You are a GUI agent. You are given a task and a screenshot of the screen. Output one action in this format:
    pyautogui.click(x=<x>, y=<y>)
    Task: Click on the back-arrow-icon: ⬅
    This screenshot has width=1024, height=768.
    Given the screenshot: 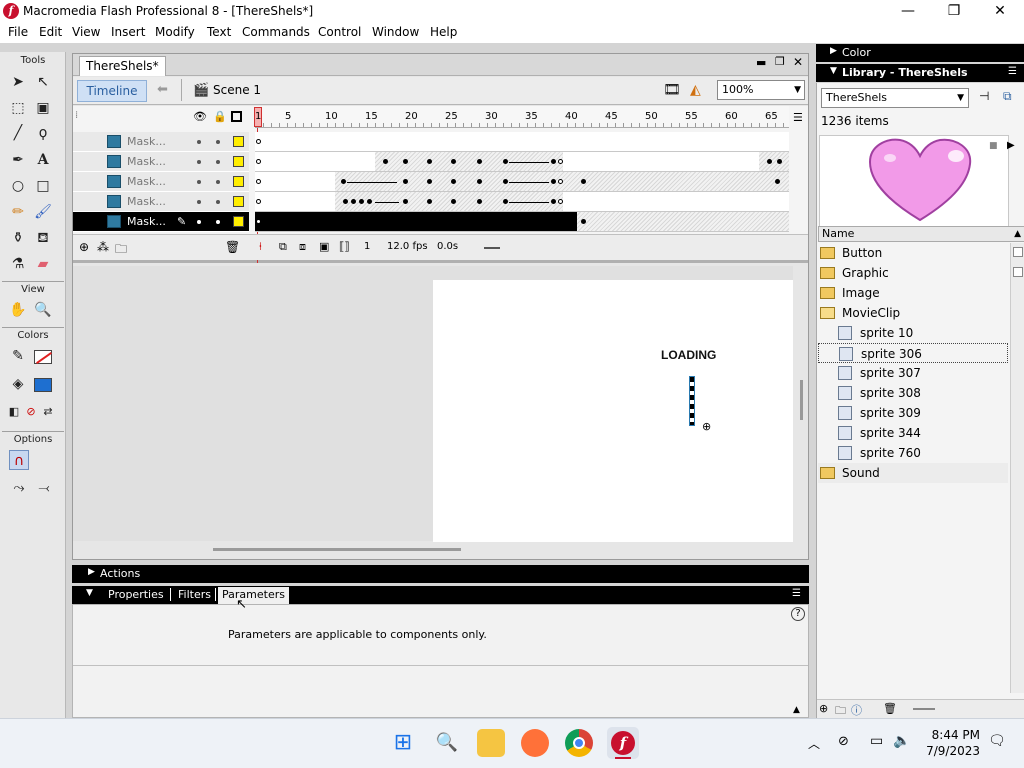 What is the action you would take?
    pyautogui.click(x=162, y=89)
    